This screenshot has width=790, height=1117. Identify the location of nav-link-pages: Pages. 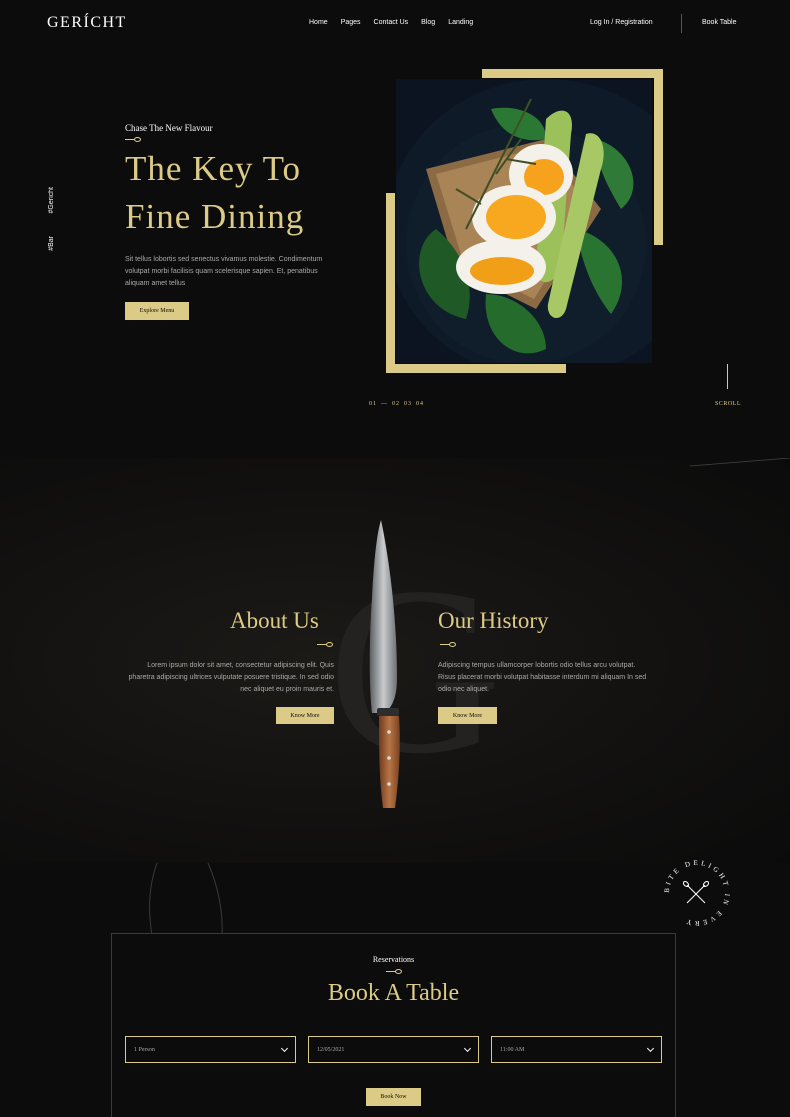
(351, 22).